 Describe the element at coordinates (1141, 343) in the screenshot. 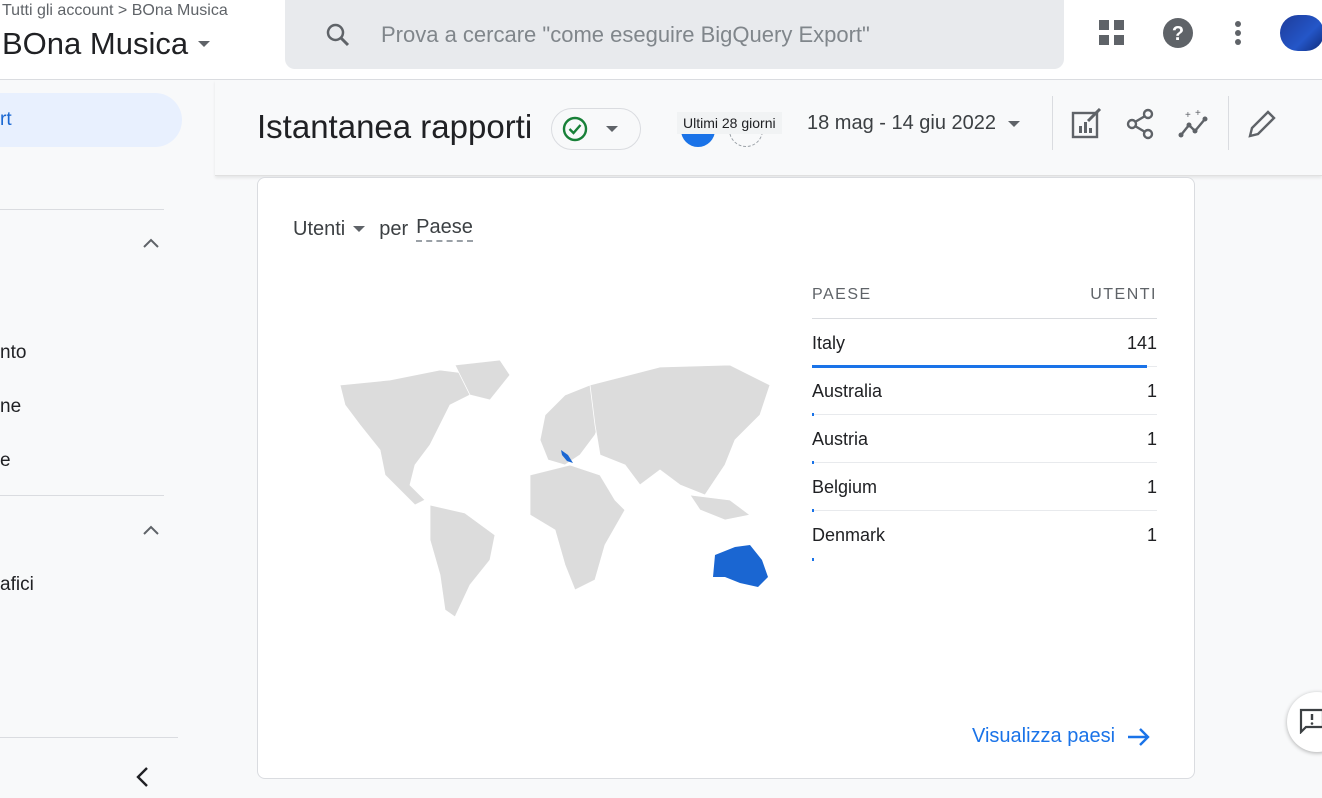

I see `user-count: 141` at that location.